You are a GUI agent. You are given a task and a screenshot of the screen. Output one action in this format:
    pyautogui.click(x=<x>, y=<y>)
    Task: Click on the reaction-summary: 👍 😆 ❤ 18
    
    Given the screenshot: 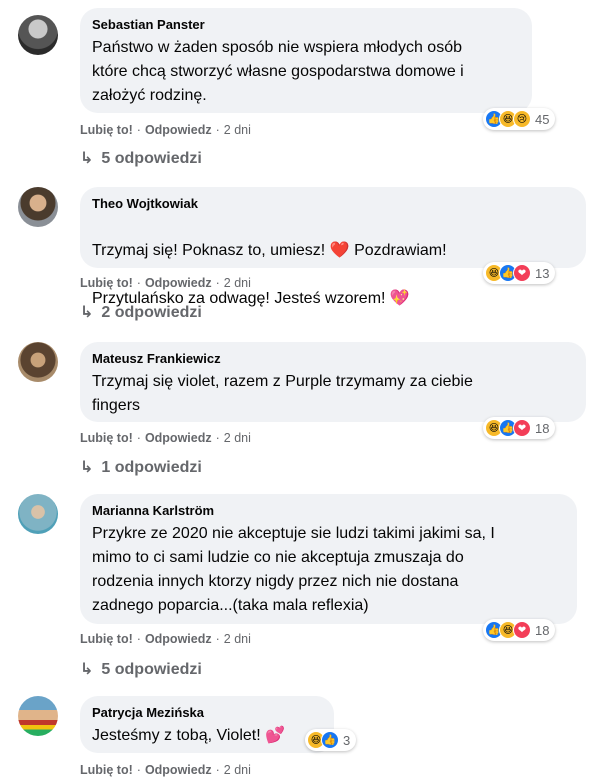 What is the action you would take?
    pyautogui.click(x=519, y=630)
    